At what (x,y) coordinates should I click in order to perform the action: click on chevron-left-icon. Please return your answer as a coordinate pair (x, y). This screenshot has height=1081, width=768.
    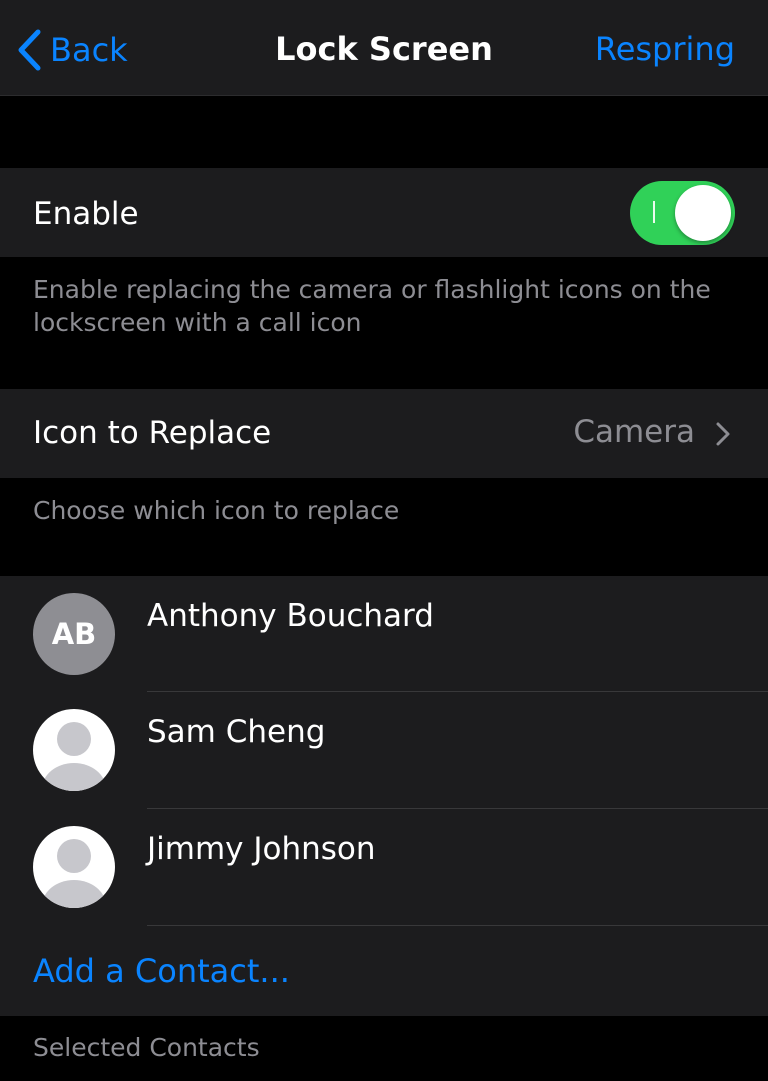
    Looking at the image, I should click on (29, 50).